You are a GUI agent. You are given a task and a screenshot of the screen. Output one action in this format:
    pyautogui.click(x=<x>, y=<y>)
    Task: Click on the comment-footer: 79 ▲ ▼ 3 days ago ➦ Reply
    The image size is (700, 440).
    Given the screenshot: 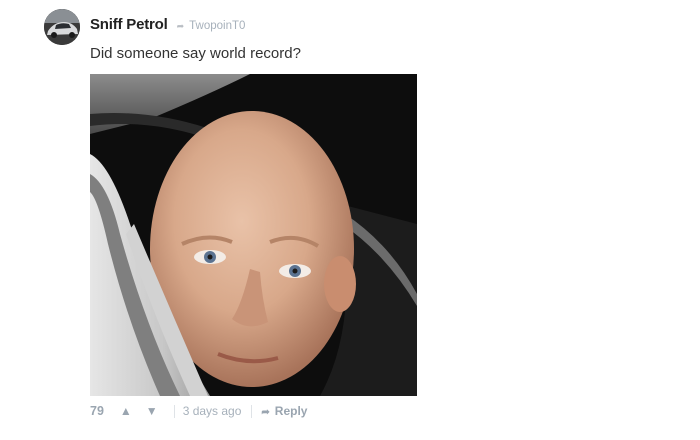 What is the action you would take?
    pyautogui.click(x=198, y=411)
    